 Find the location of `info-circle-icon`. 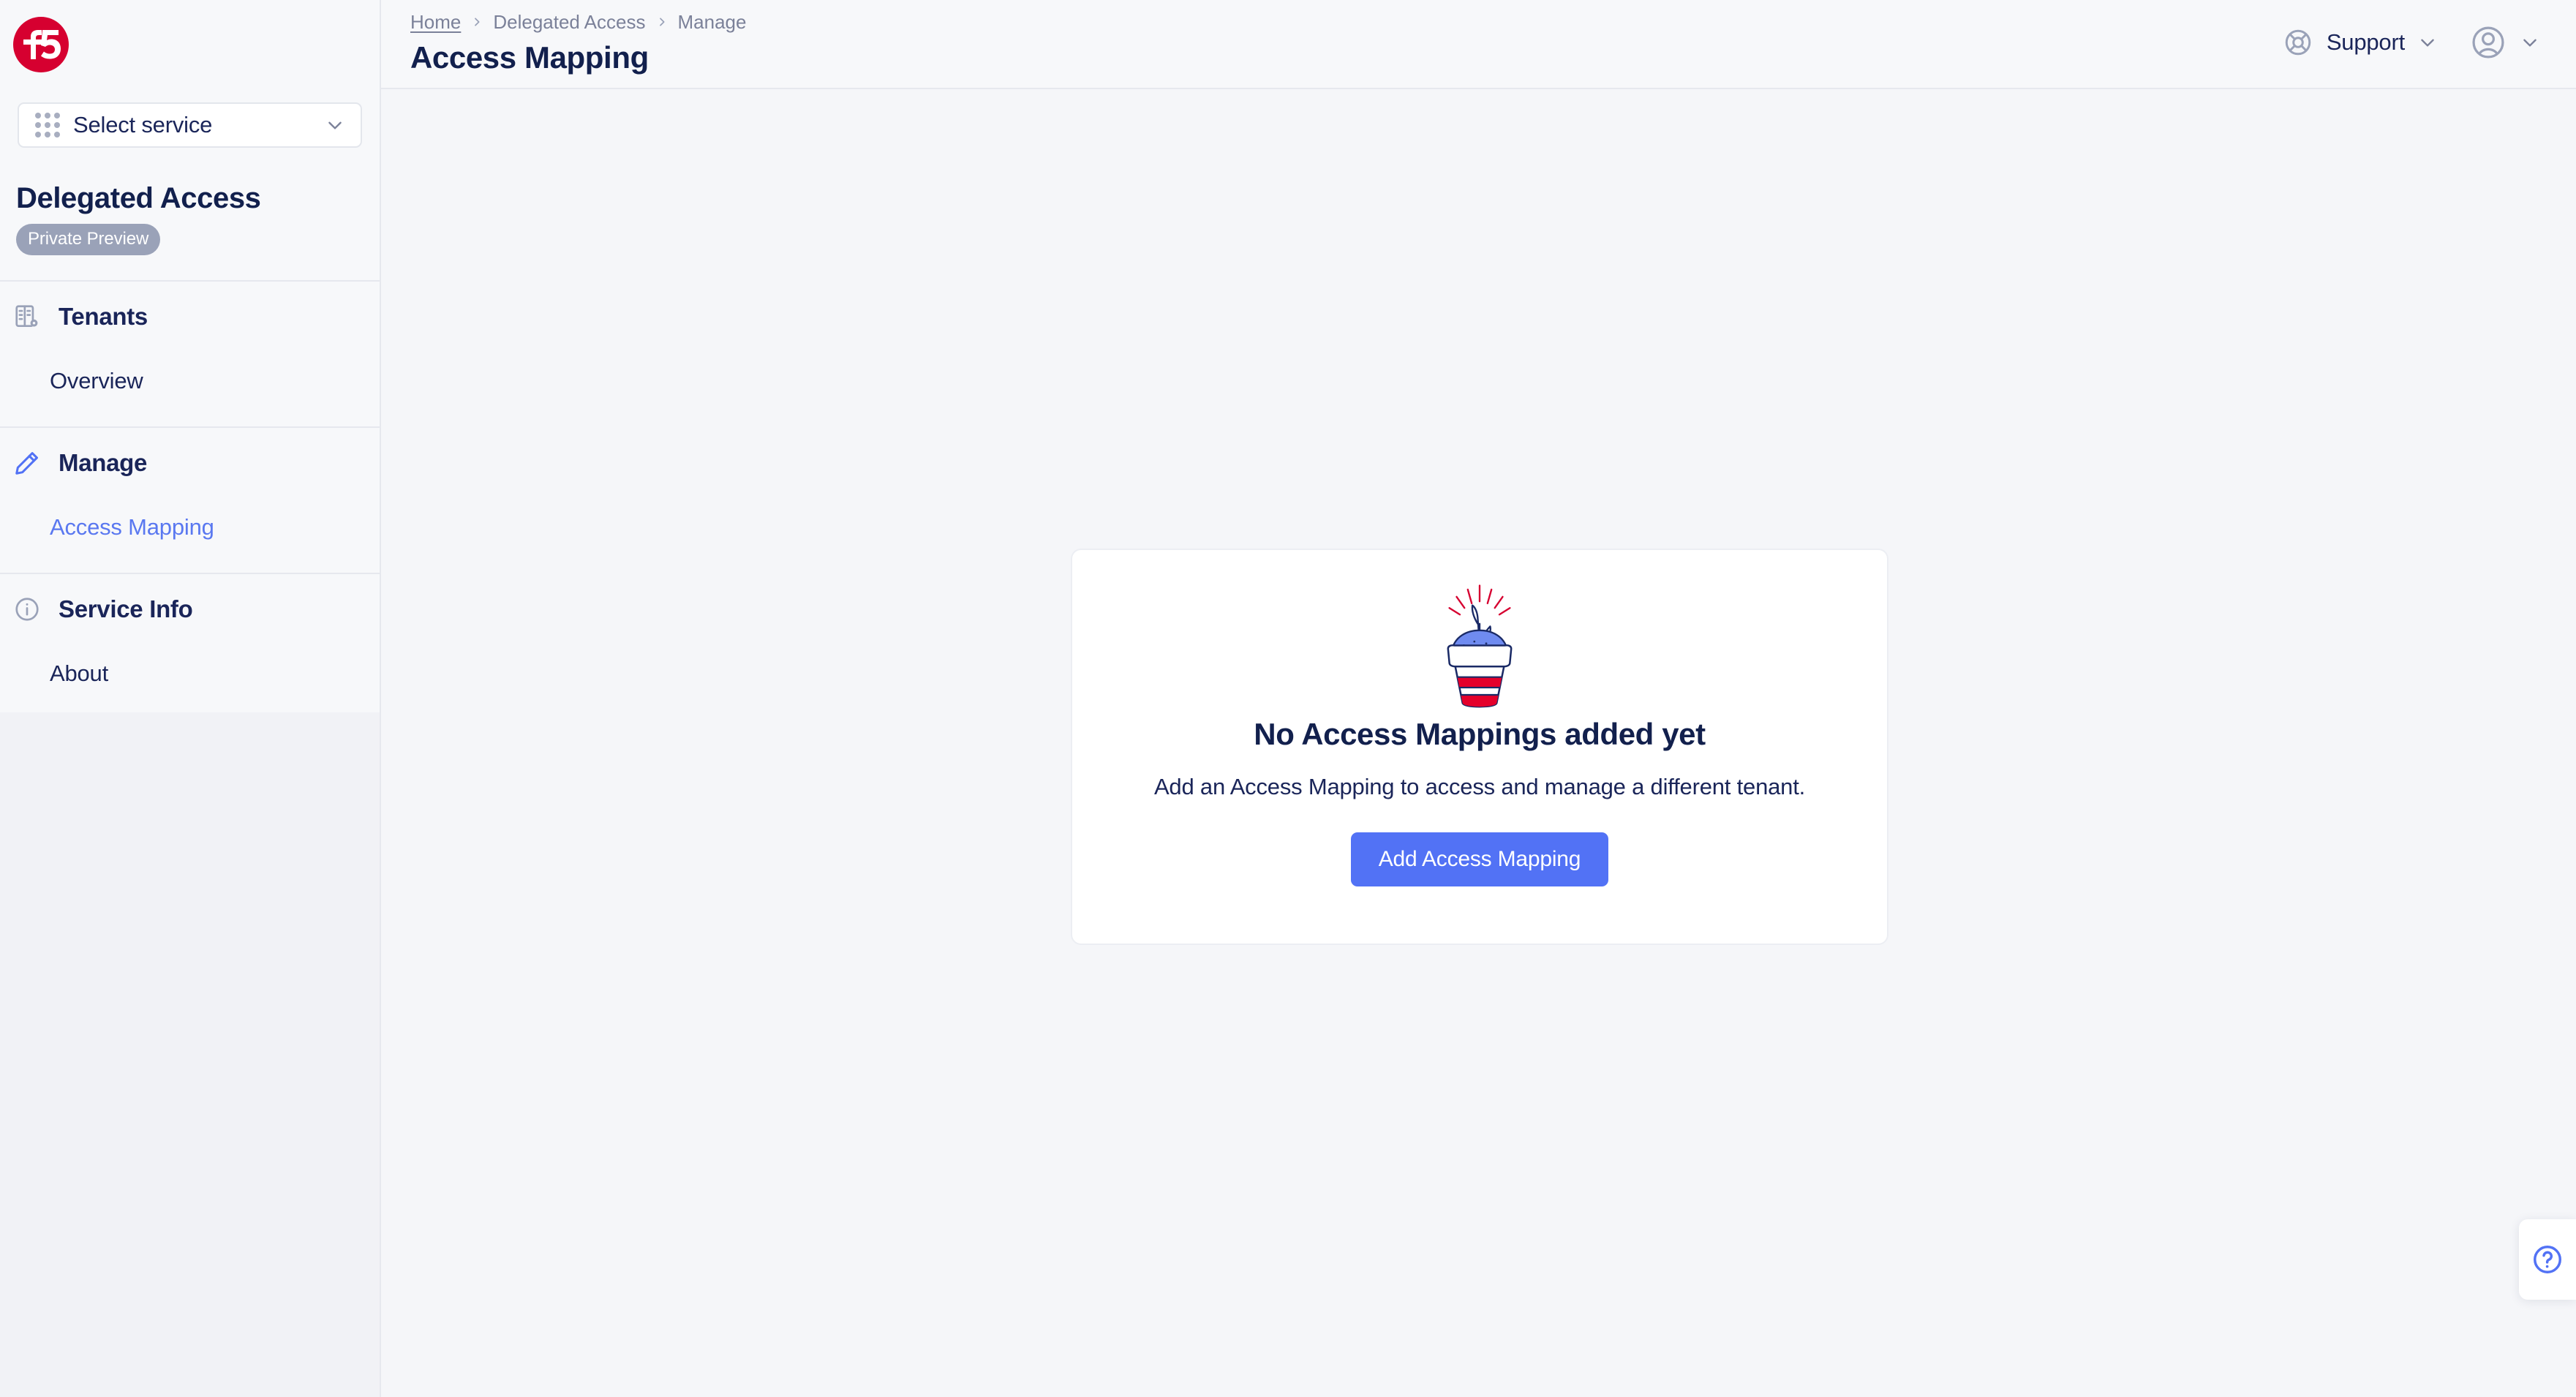

info-circle-icon is located at coordinates (27, 609).